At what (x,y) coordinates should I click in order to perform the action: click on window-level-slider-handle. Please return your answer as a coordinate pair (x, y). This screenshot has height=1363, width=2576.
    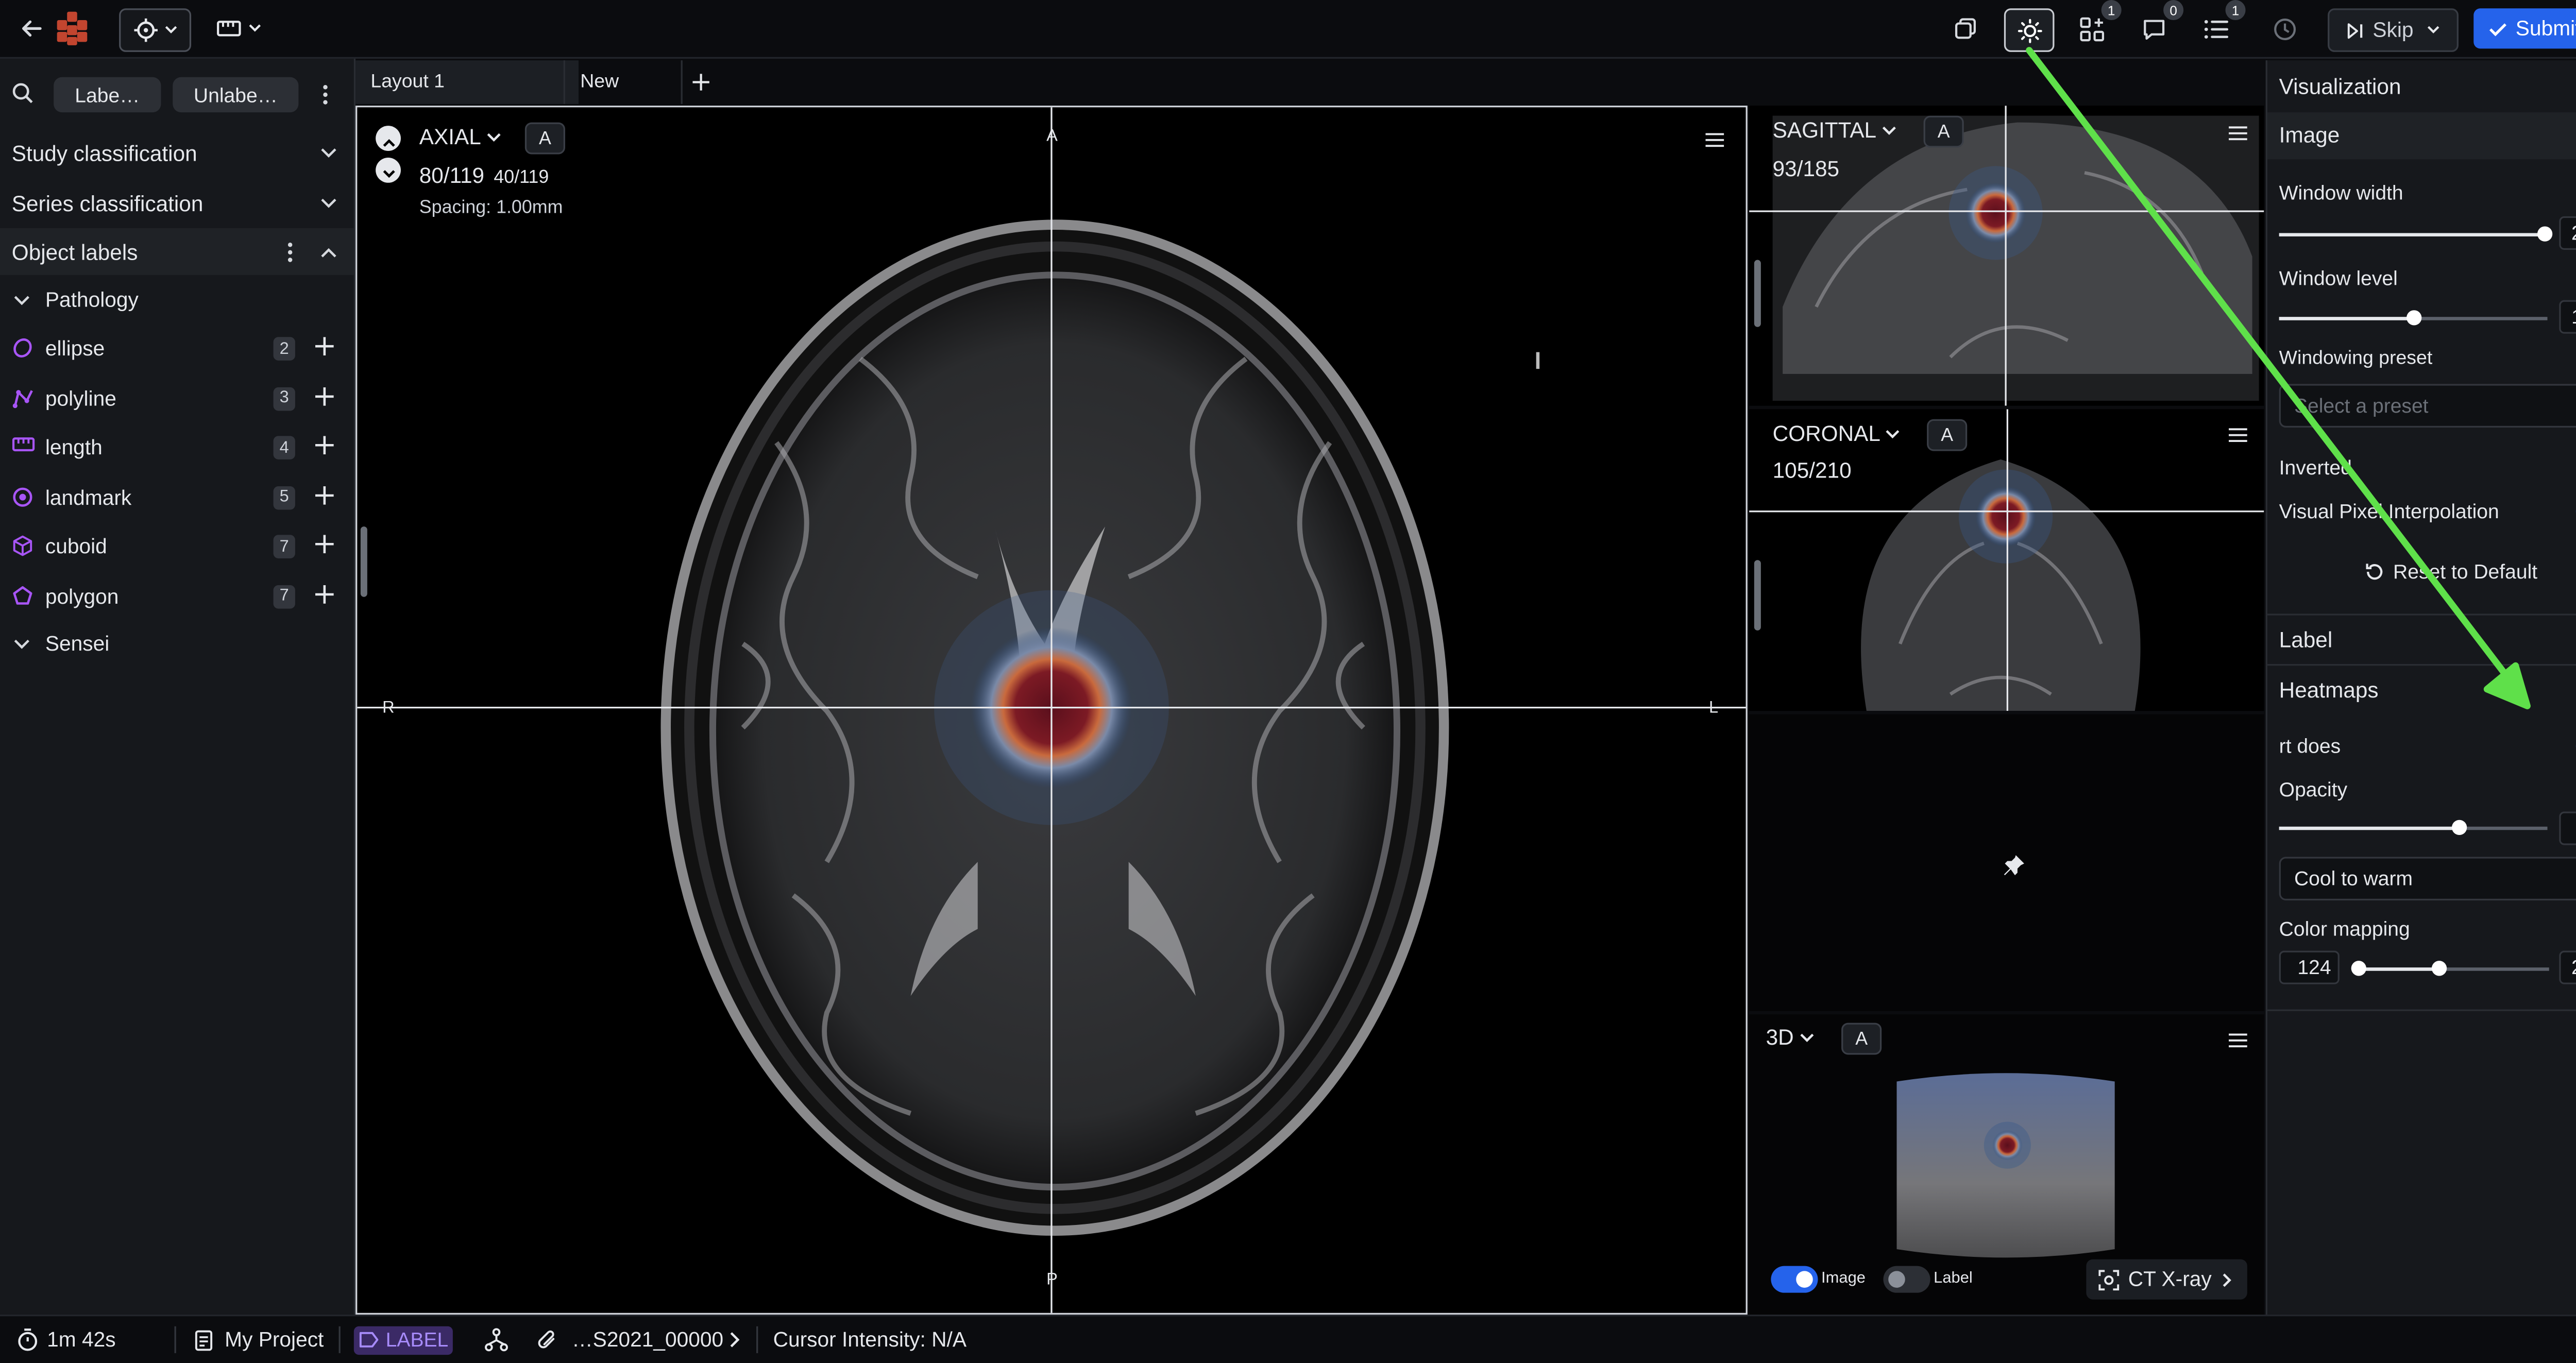
    Looking at the image, I should click on (2413, 317).